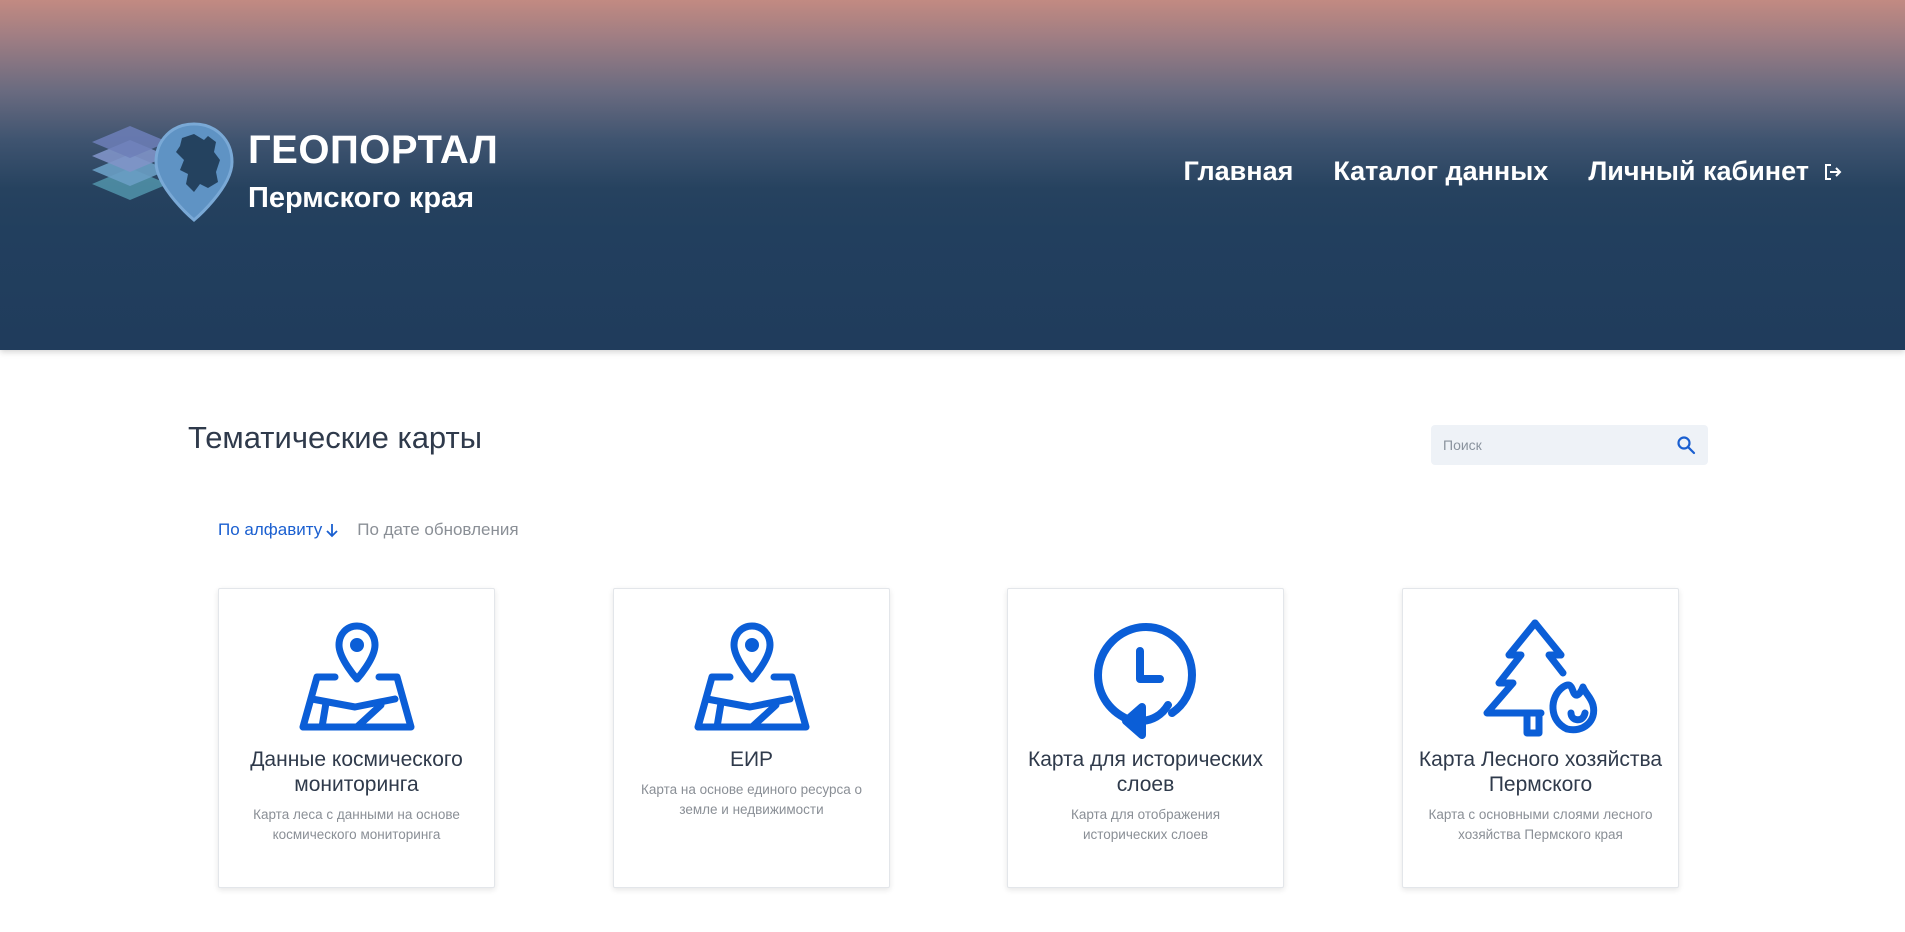 The height and width of the screenshot is (932, 1905). I want to click on card-description: Карта для отображения исторических слоев, so click(1145, 824).